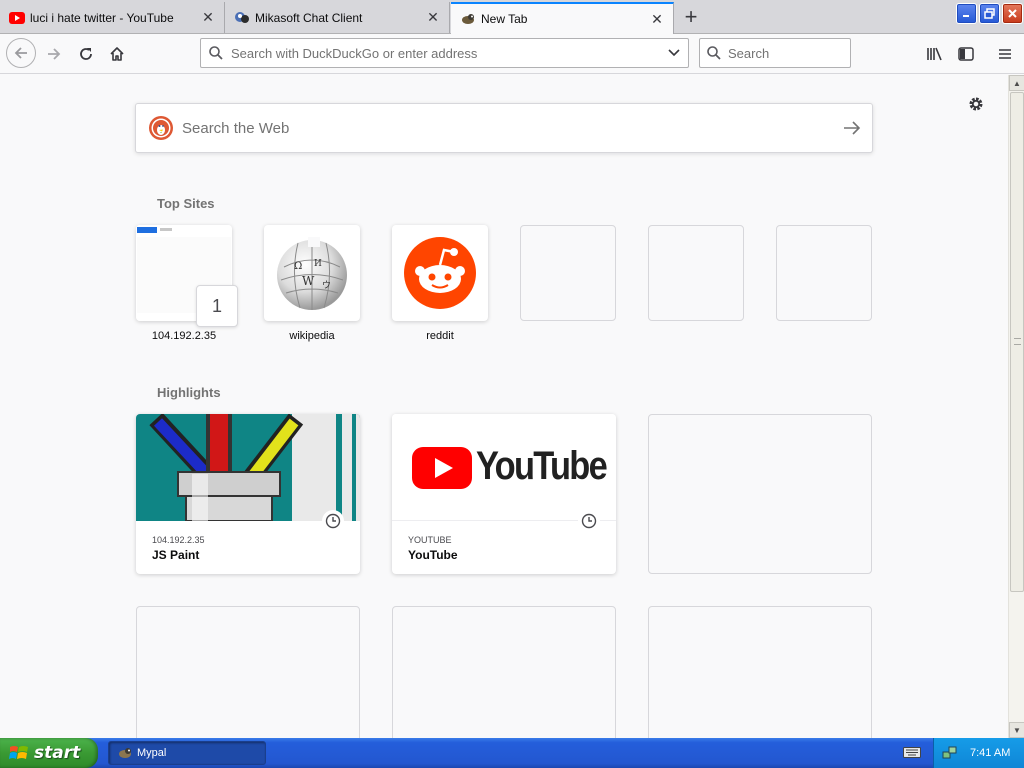 This screenshot has height=768, width=1024. What do you see at coordinates (1016, 83) in the screenshot?
I see `scroll-up-arrow-icon: ▲` at bounding box center [1016, 83].